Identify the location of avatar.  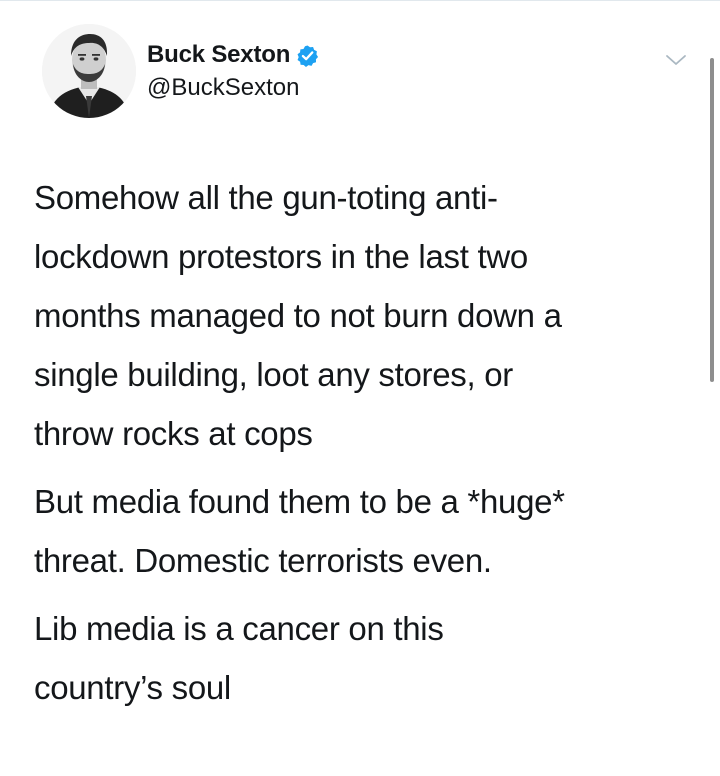
(89, 71).